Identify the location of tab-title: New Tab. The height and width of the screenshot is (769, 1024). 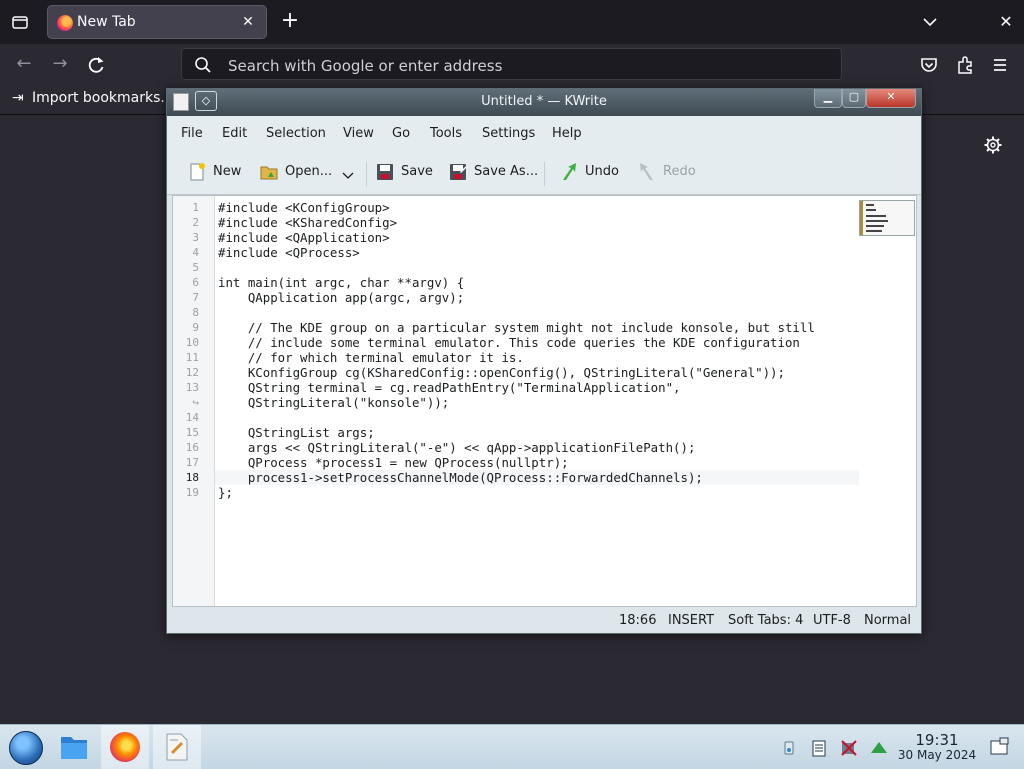
(106, 22).